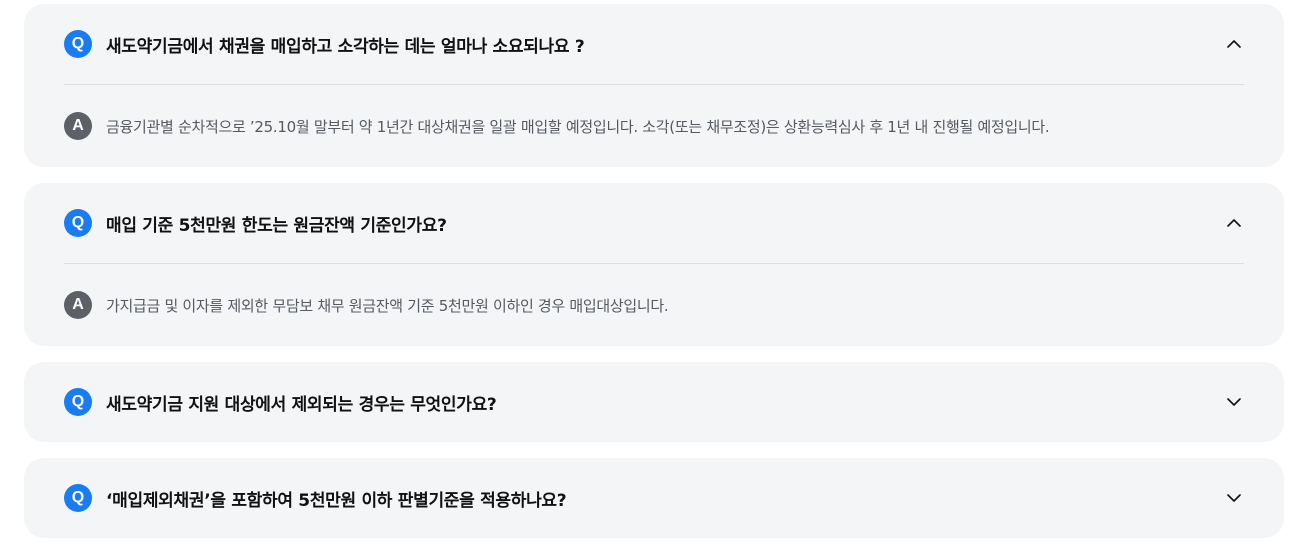 This screenshot has height=554, width=1297. I want to click on faq-question-header: Q ‘매입제외채권’을 포함하여 5천만원 이하 판별기준을 적용하나요?, so click(654, 498).